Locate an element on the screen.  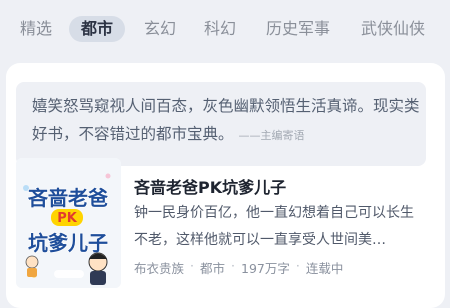
cover-pk-text: PK is located at coordinates (67, 218).